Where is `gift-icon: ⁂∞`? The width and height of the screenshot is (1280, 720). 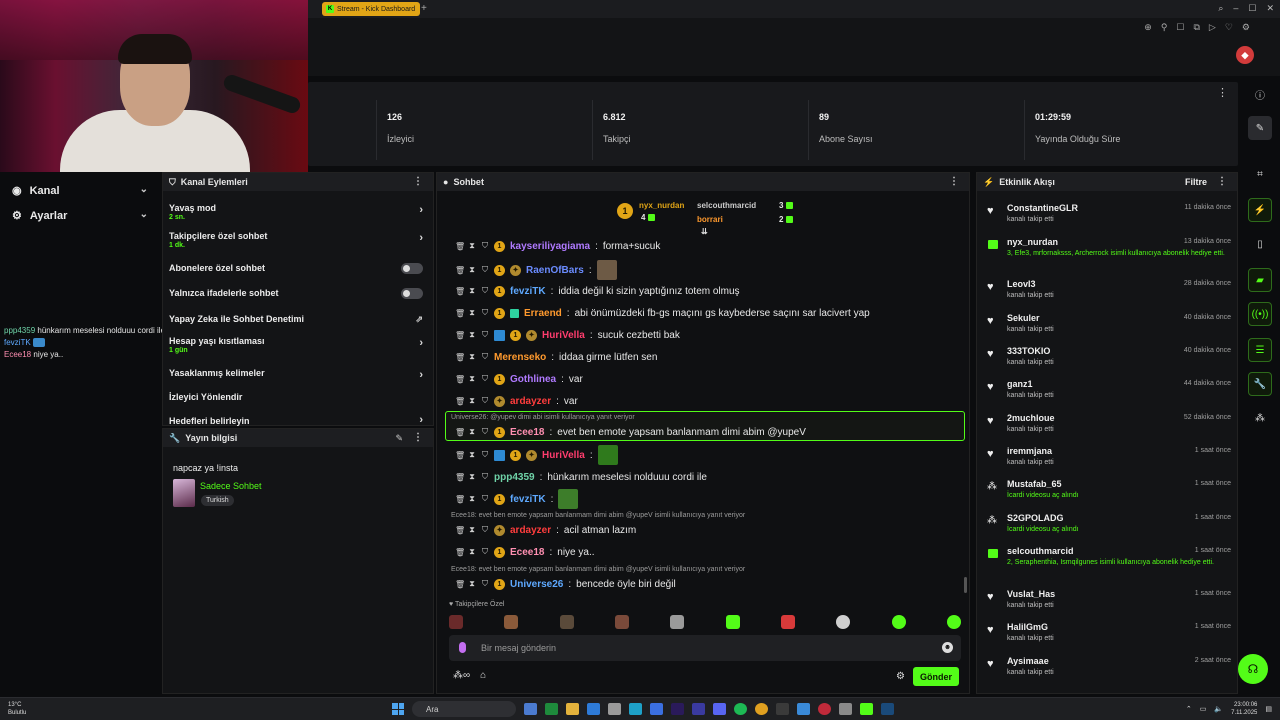 gift-icon: ⁂∞ is located at coordinates (461, 675).